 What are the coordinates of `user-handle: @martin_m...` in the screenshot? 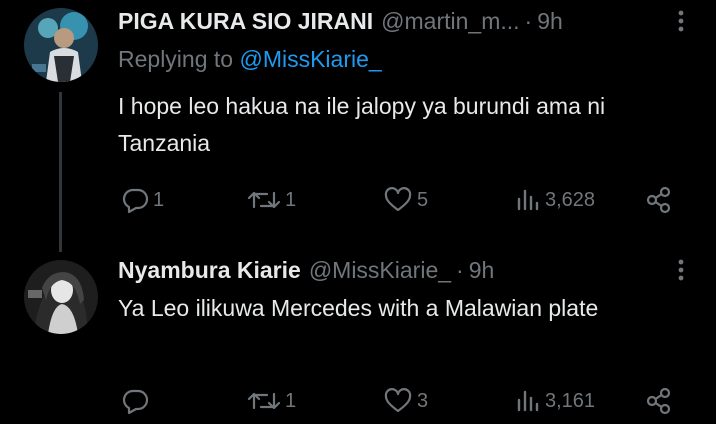 It's located at (450, 21).